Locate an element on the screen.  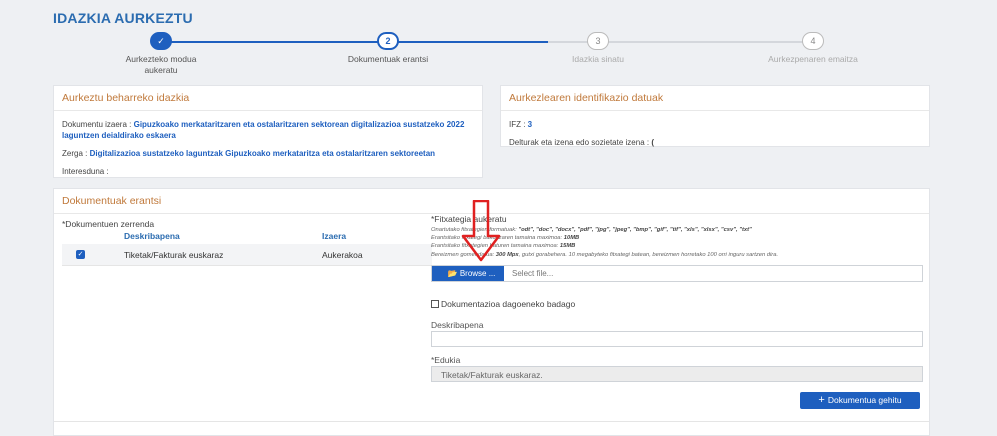
plus-icon: + is located at coordinates (821, 400).